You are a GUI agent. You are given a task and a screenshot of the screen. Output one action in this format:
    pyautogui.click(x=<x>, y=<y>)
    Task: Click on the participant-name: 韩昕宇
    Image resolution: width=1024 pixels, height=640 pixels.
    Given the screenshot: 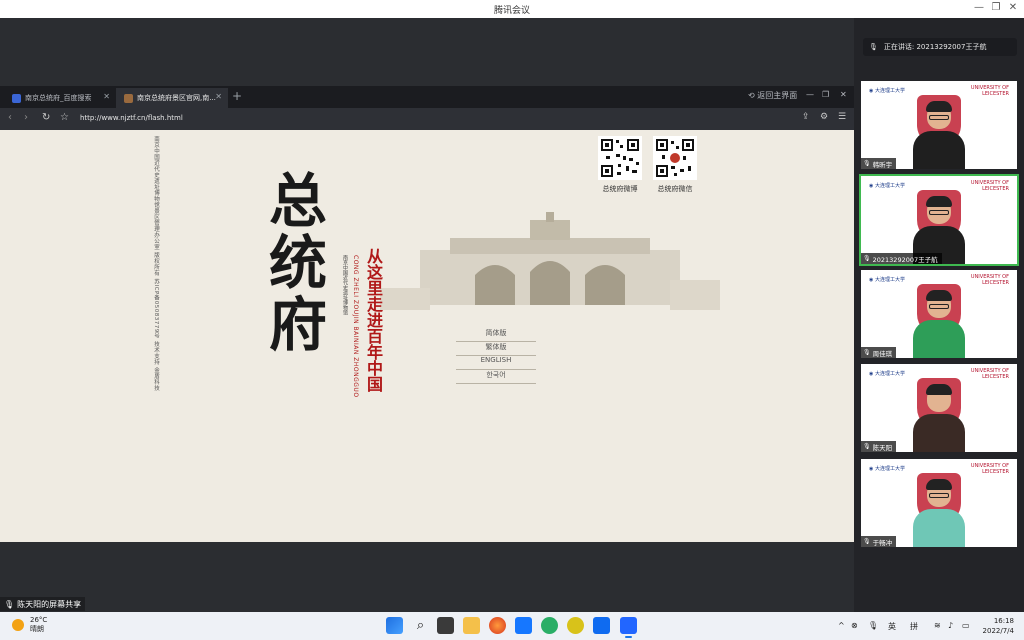 What is the action you would take?
    pyautogui.click(x=882, y=164)
    